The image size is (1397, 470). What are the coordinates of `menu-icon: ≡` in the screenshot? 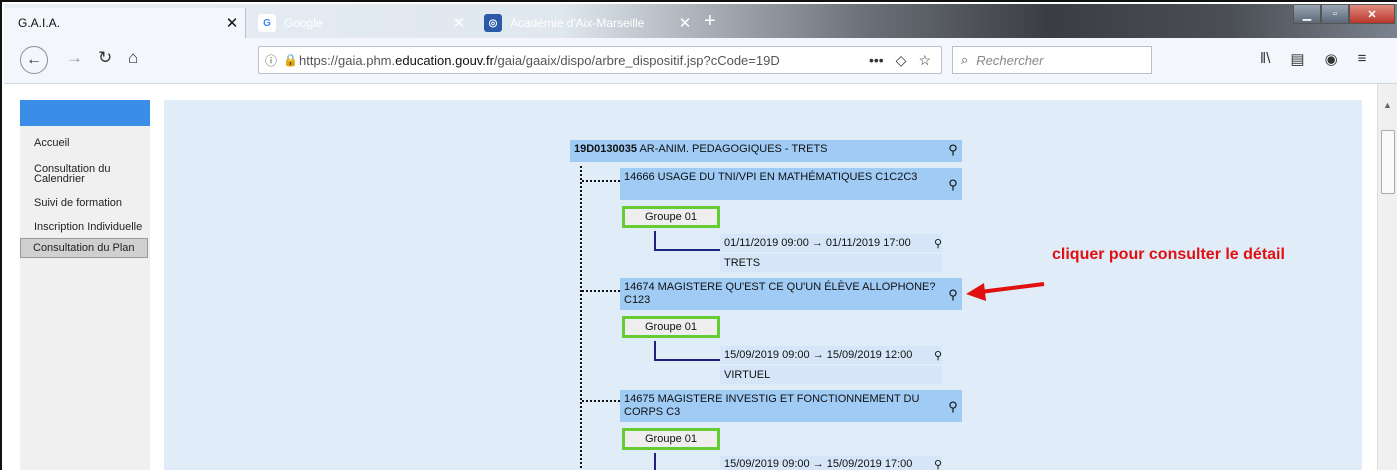 It's located at (1362, 59).